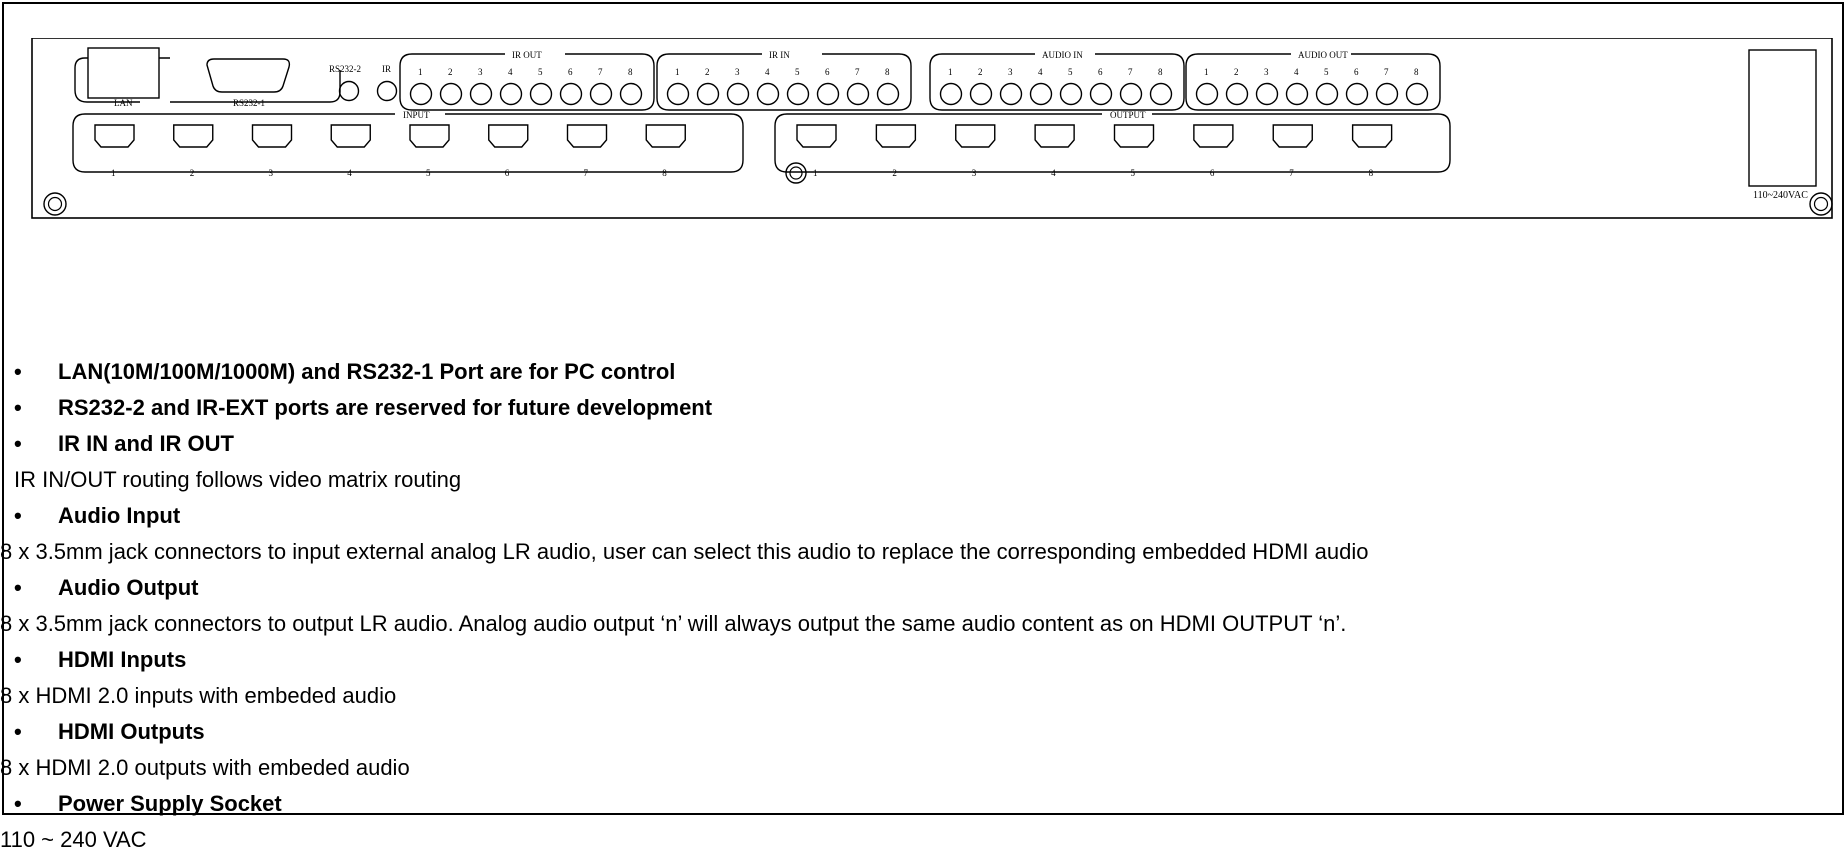  Describe the element at coordinates (1128, 115) in the screenshot. I see `hdmi-output-label: OUTPUT` at that location.